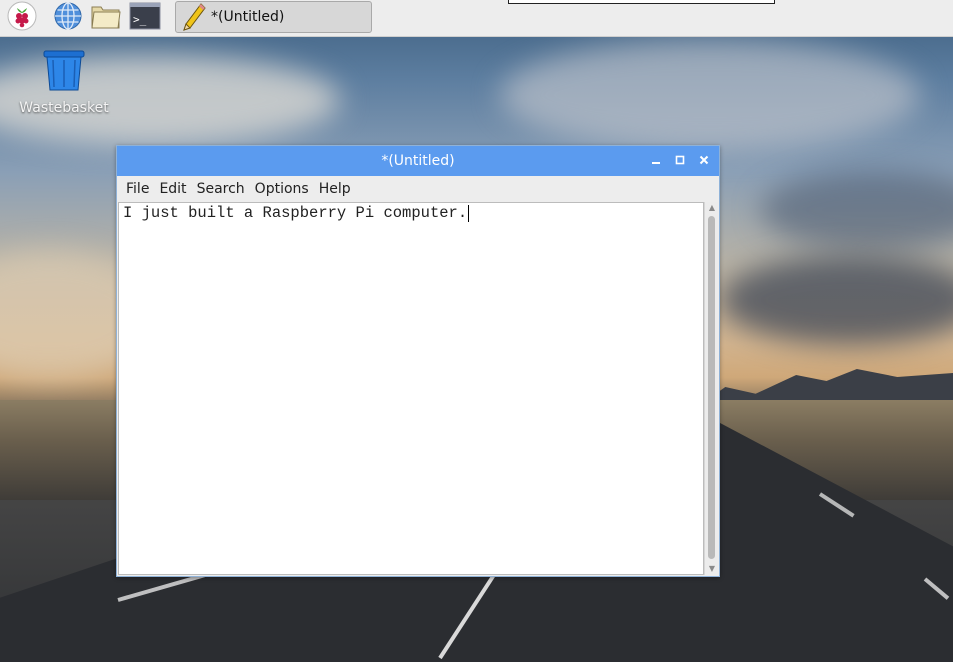  What do you see at coordinates (476, 18) in the screenshot?
I see `taskbar: >_ *(Untitled)` at bounding box center [476, 18].